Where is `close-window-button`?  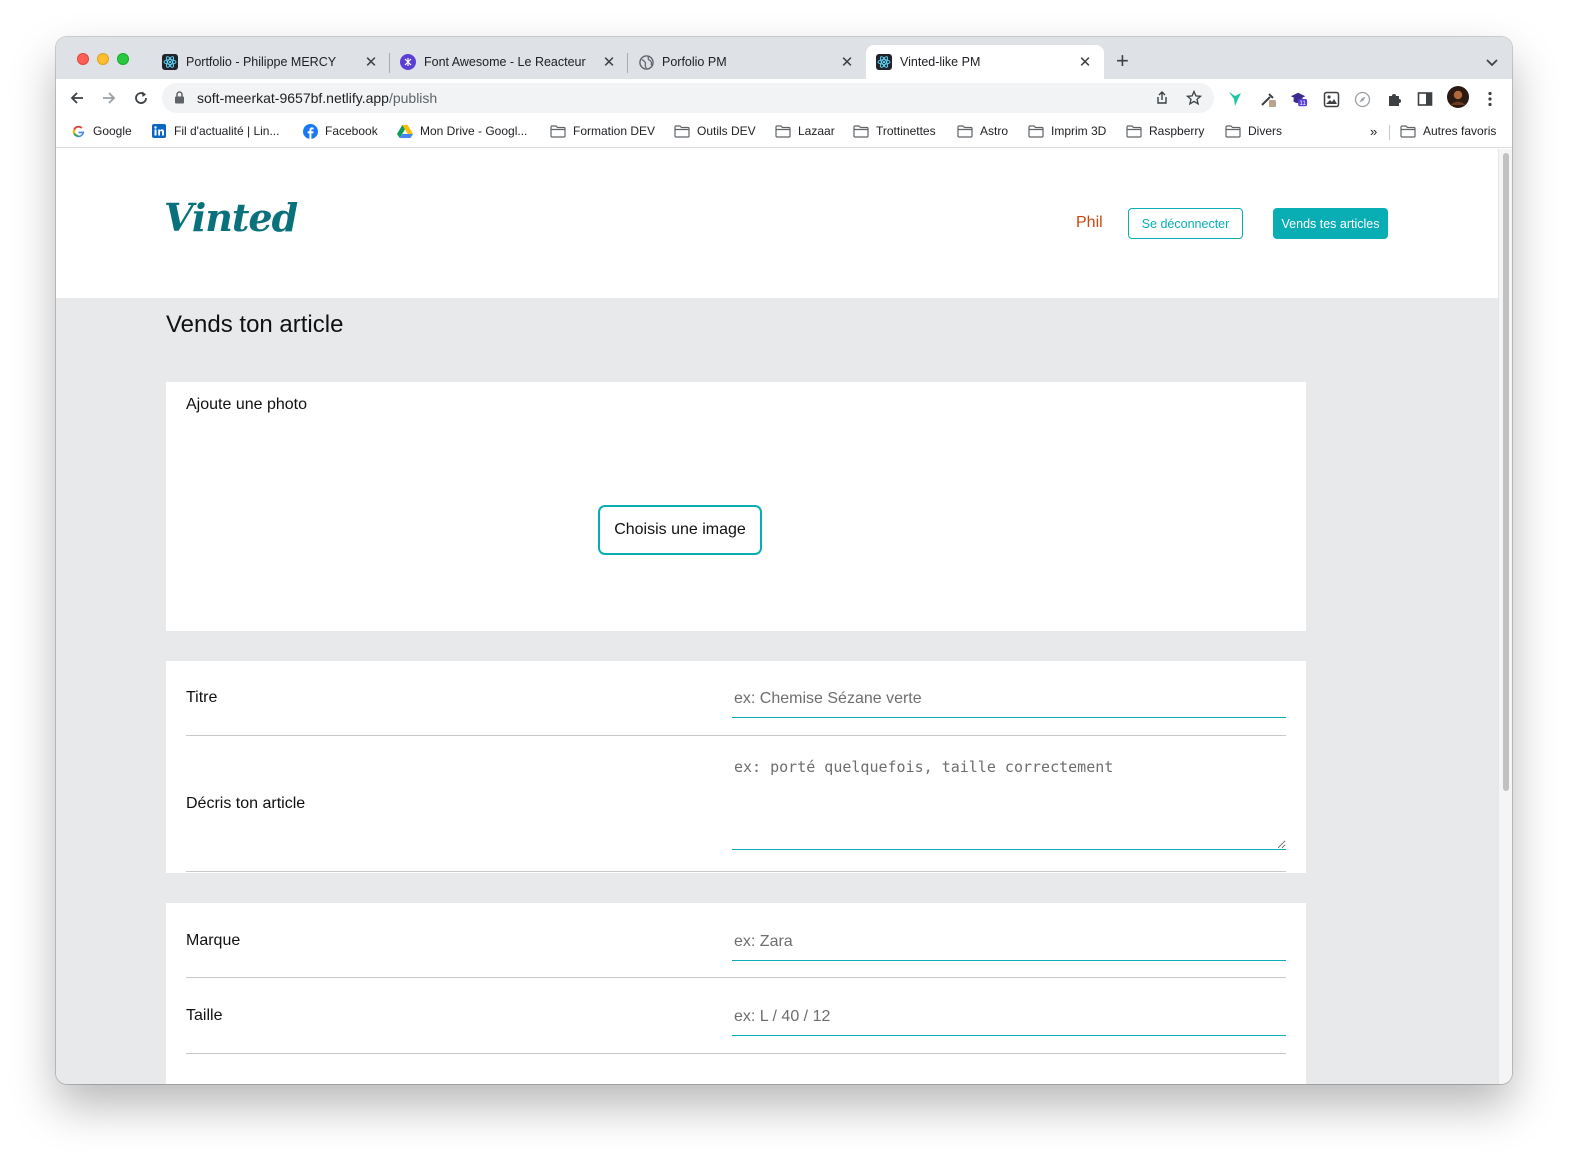
close-window-button is located at coordinates (83, 59).